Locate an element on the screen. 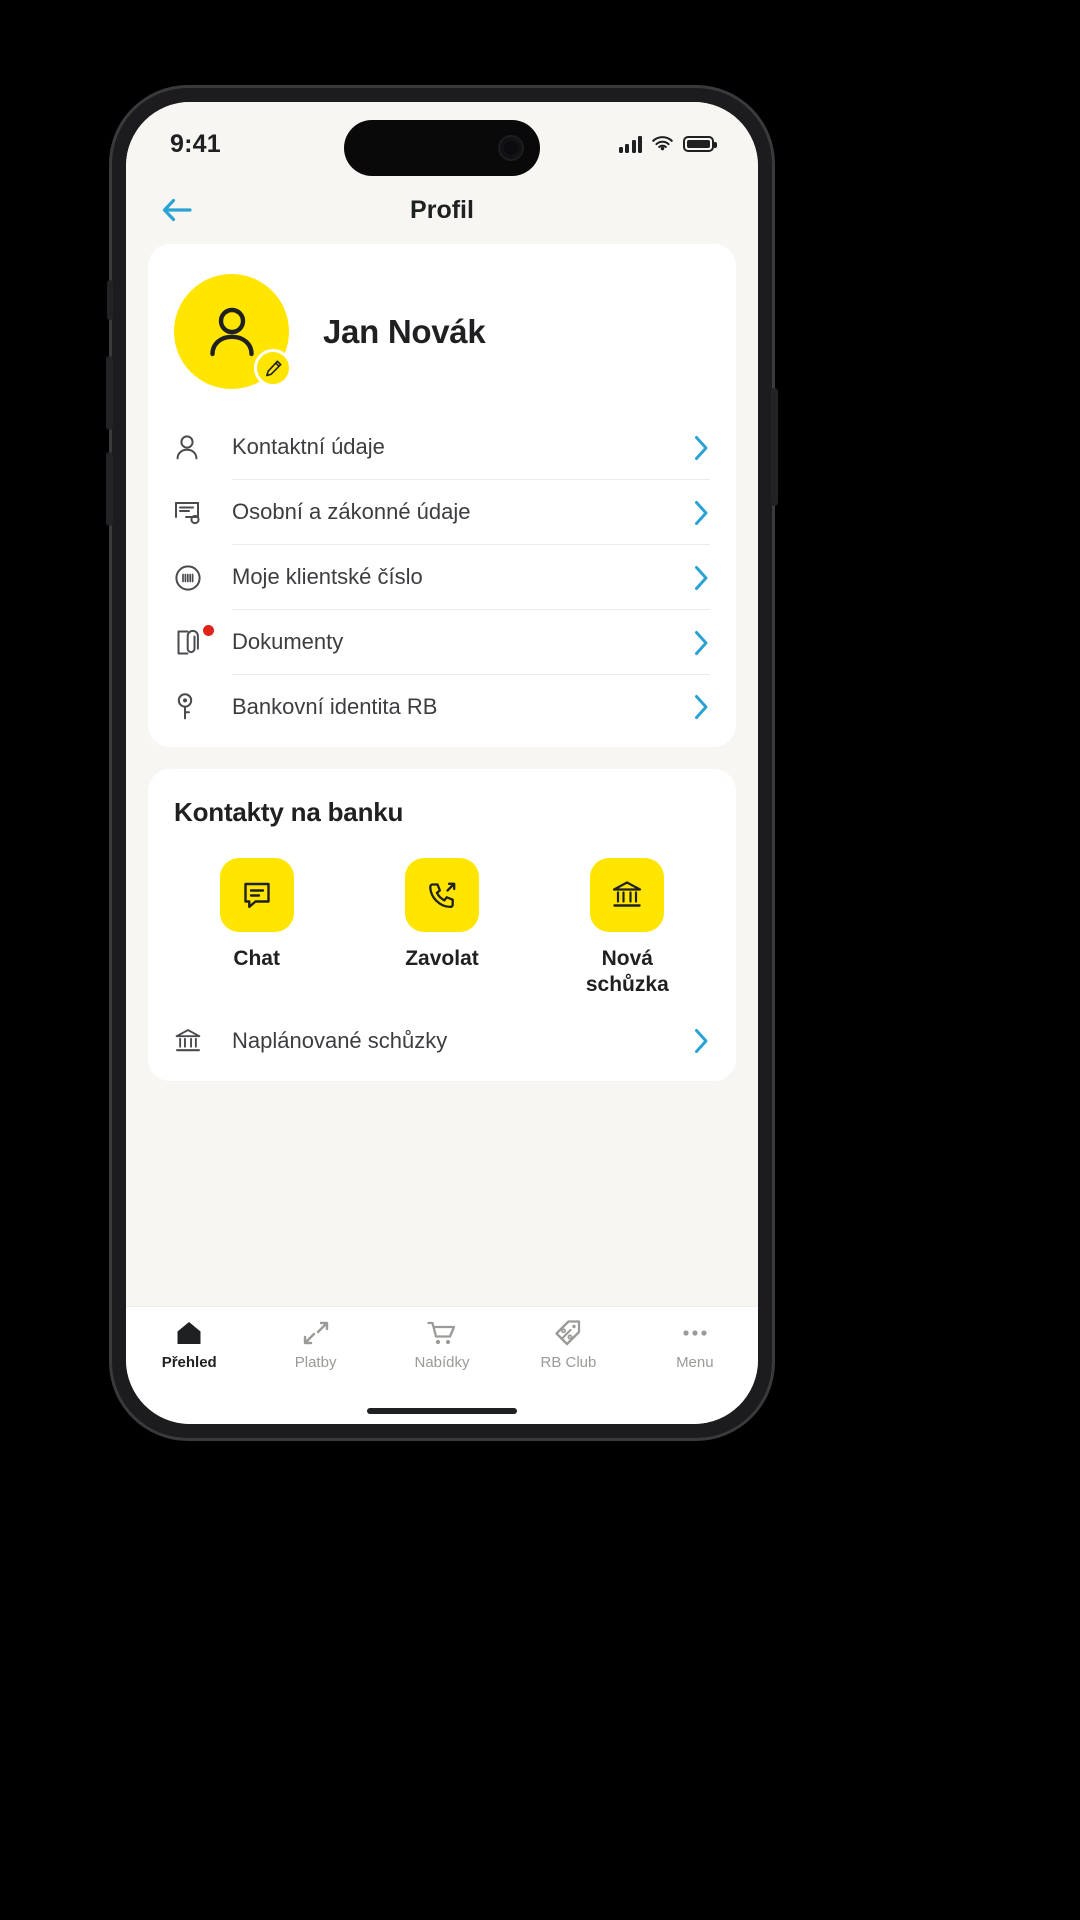  back-button is located at coordinates (177, 210).